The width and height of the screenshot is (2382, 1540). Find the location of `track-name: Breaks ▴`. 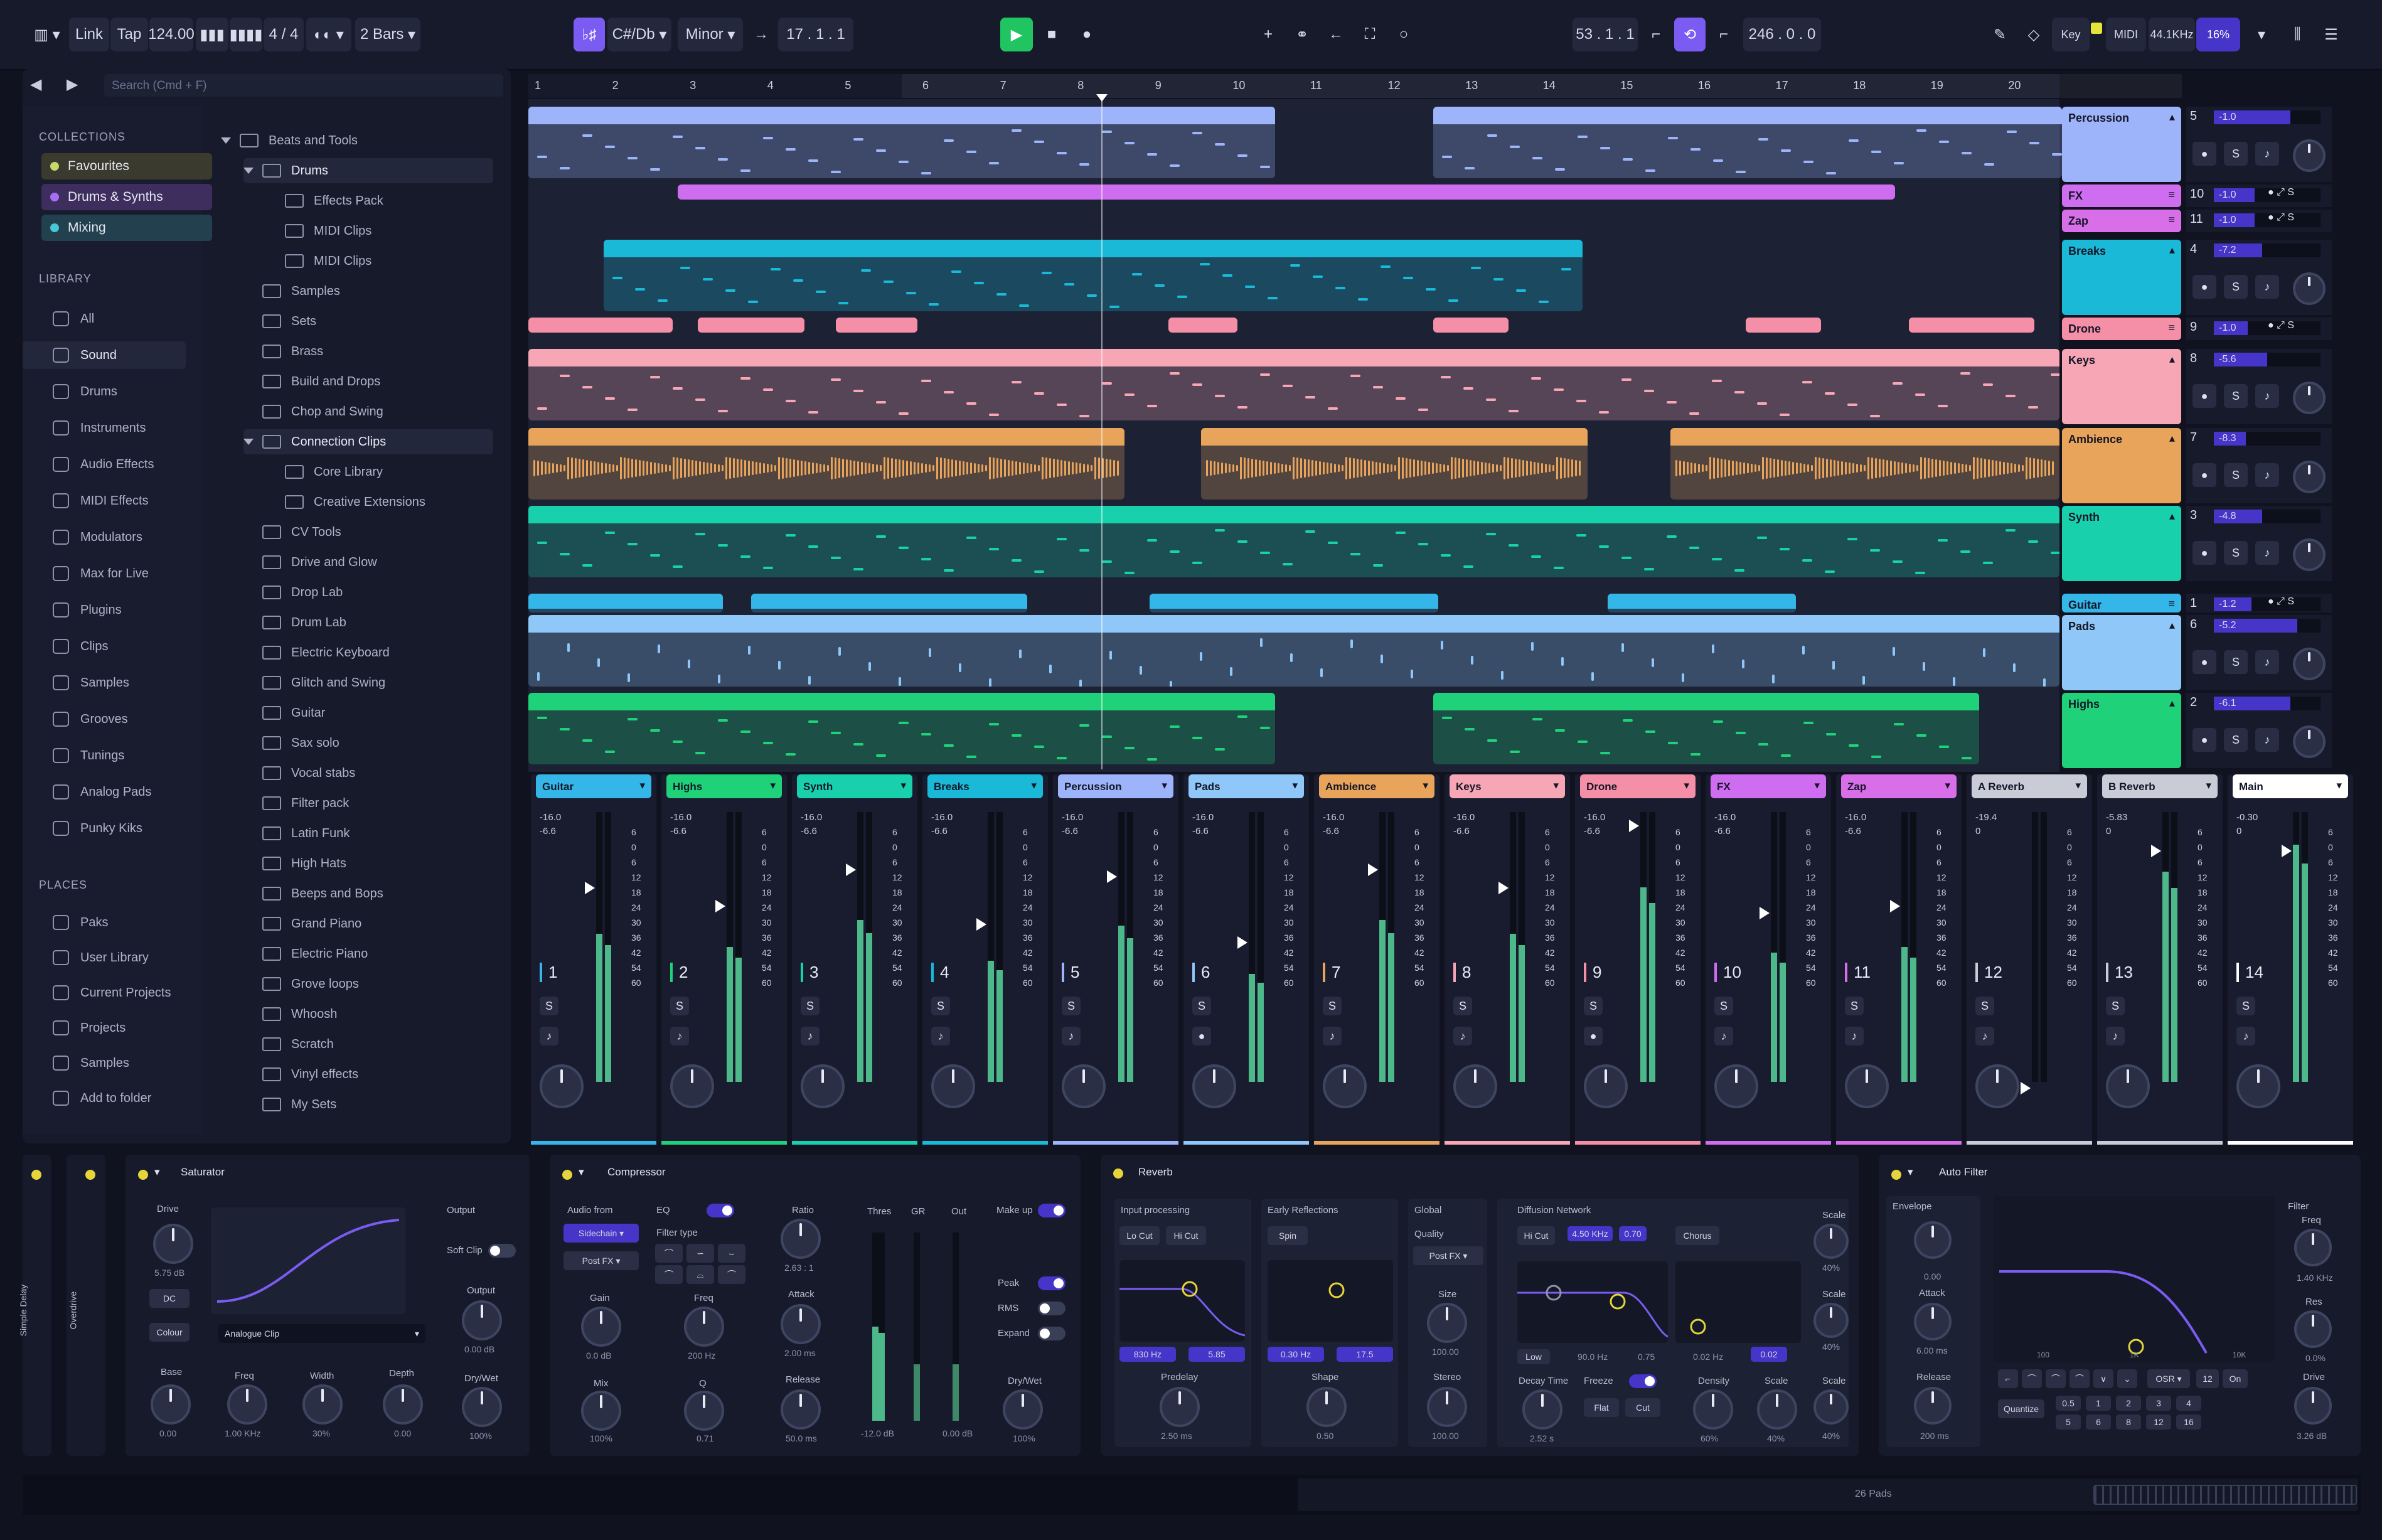

track-name: Breaks ▴ is located at coordinates (2121, 277).